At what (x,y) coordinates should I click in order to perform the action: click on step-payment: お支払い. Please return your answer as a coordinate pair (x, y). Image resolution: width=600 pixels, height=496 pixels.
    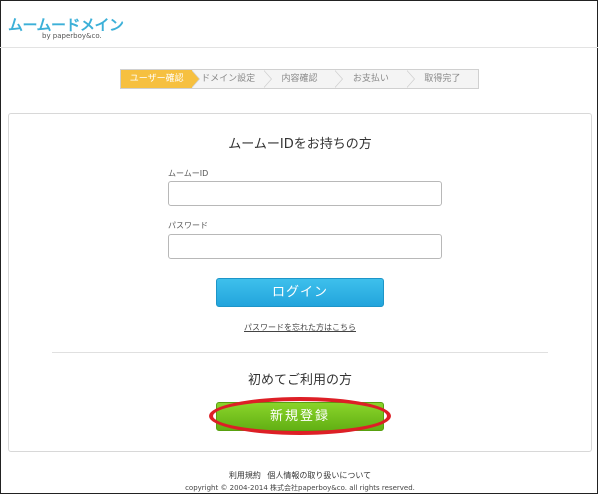
    Looking at the image, I should click on (375, 79).